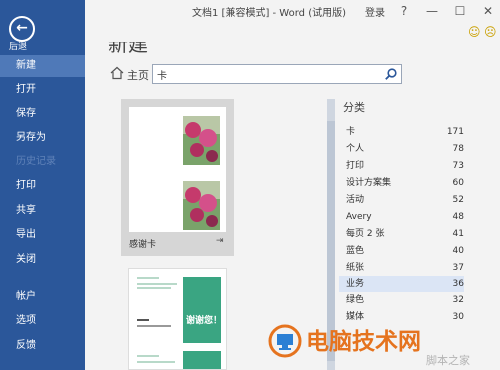 This screenshot has width=500, height=370. I want to click on template-search-box, so click(277, 74).